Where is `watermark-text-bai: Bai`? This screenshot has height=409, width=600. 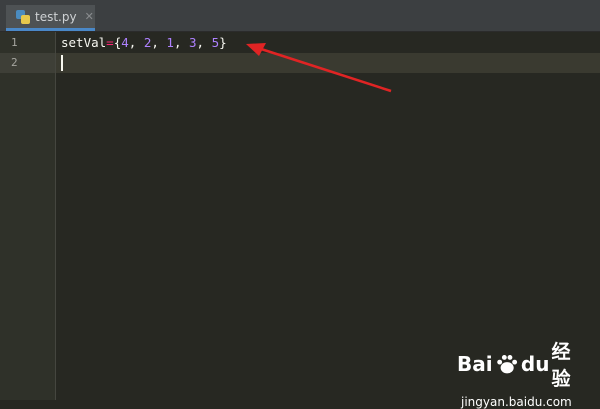
watermark-text-bai: Bai is located at coordinates (475, 364).